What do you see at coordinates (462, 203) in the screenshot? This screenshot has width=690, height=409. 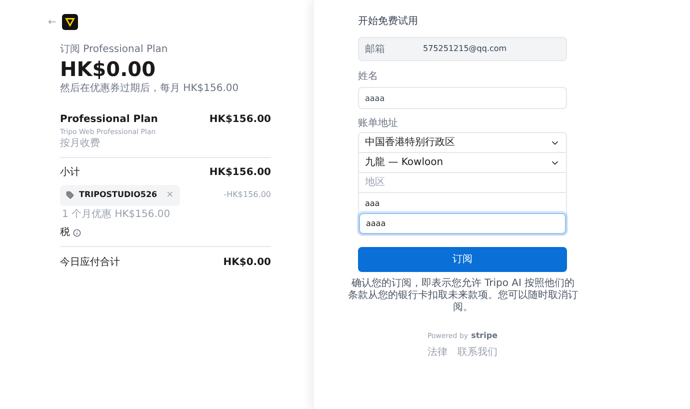 I see `address-line-field: aaa` at bounding box center [462, 203].